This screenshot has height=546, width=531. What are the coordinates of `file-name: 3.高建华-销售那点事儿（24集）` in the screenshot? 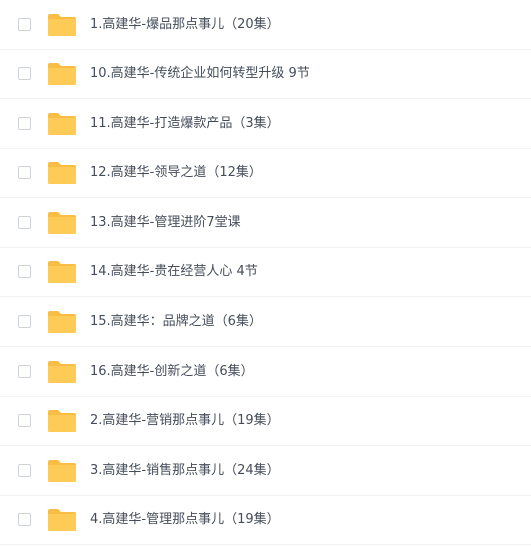 It's located at (185, 471).